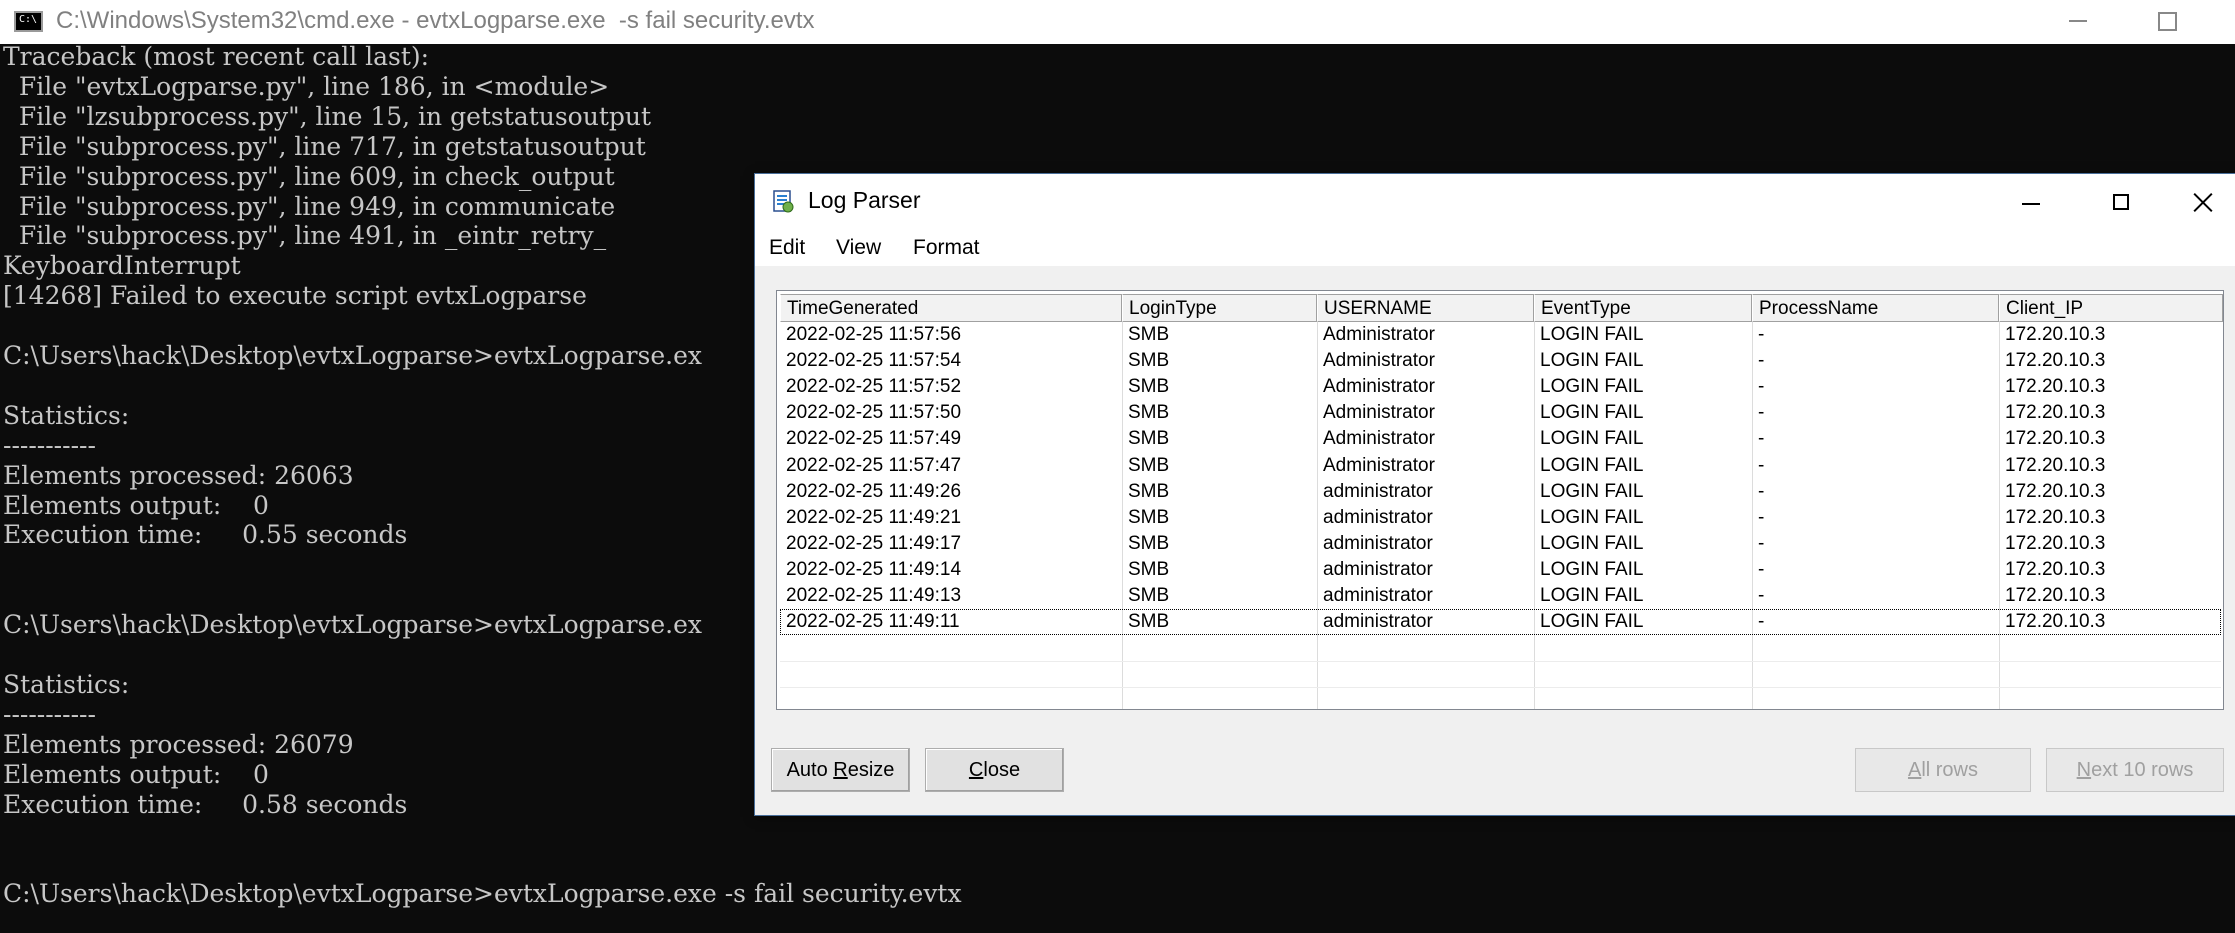  What do you see at coordinates (1425, 308) in the screenshot?
I see `column-header: USERNAME` at bounding box center [1425, 308].